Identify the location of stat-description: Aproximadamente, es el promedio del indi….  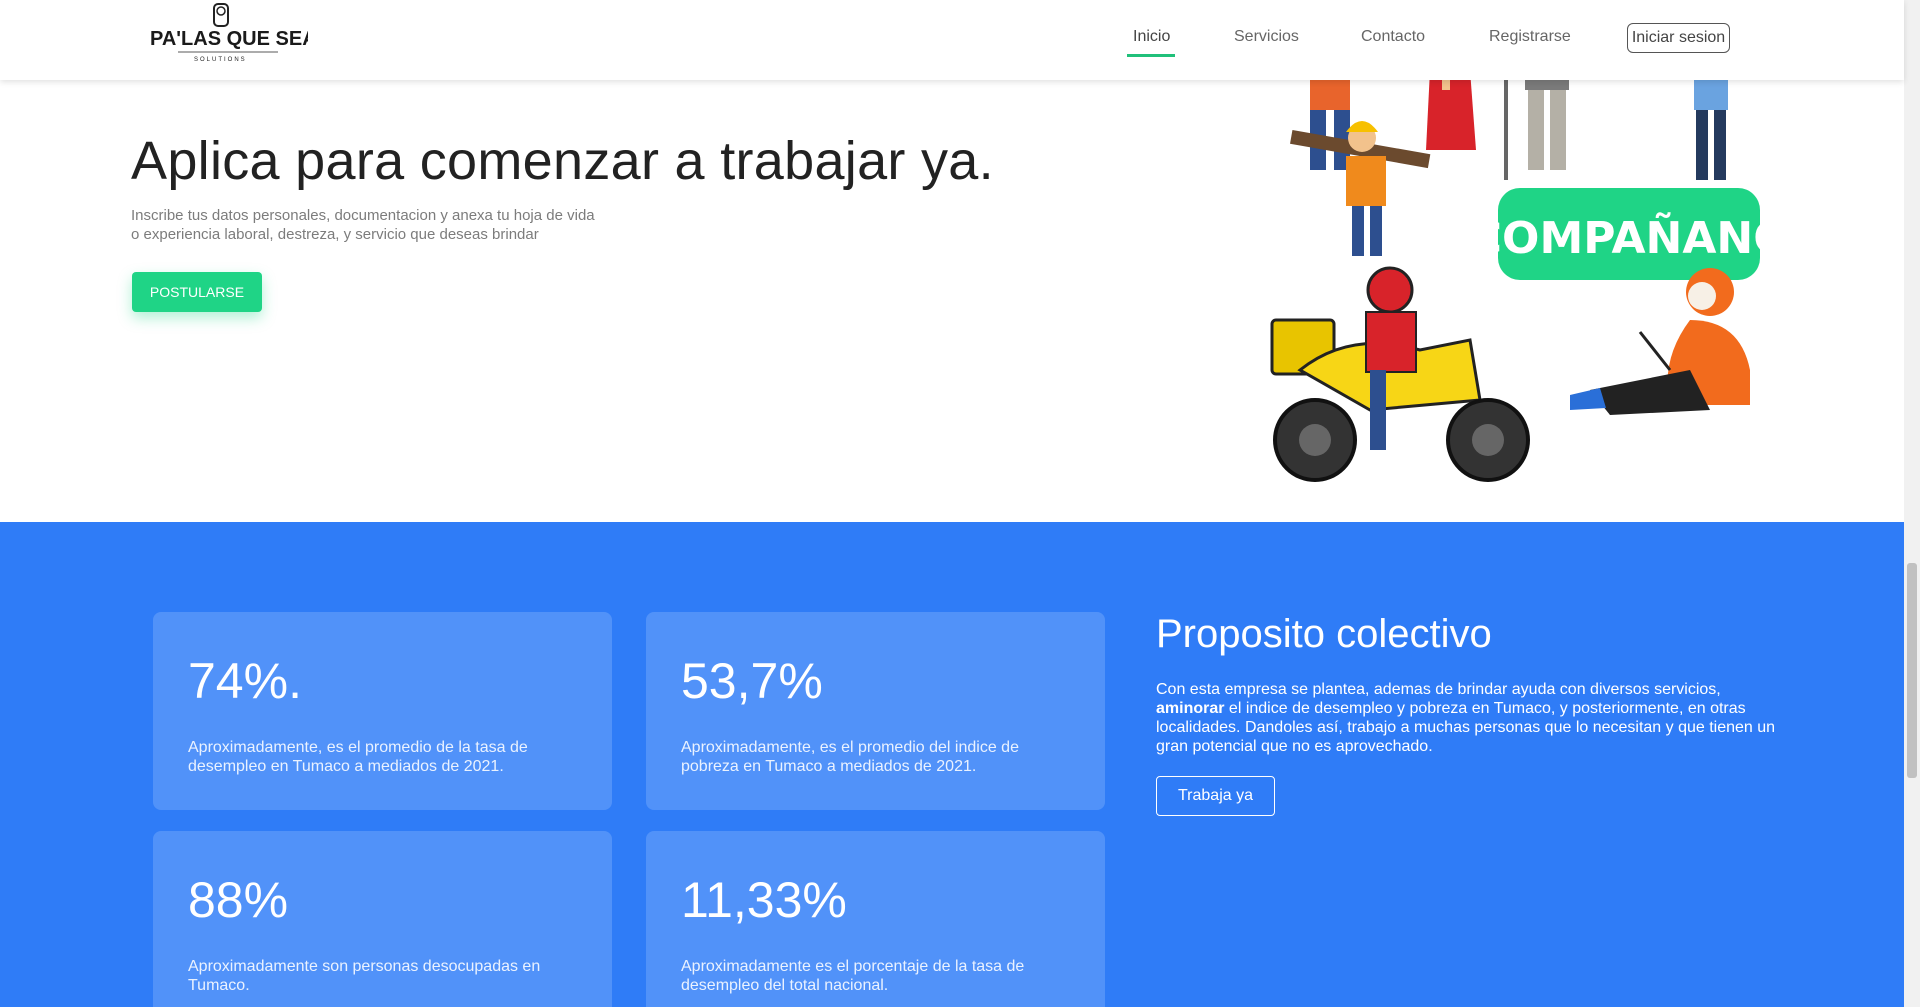
(850, 757).